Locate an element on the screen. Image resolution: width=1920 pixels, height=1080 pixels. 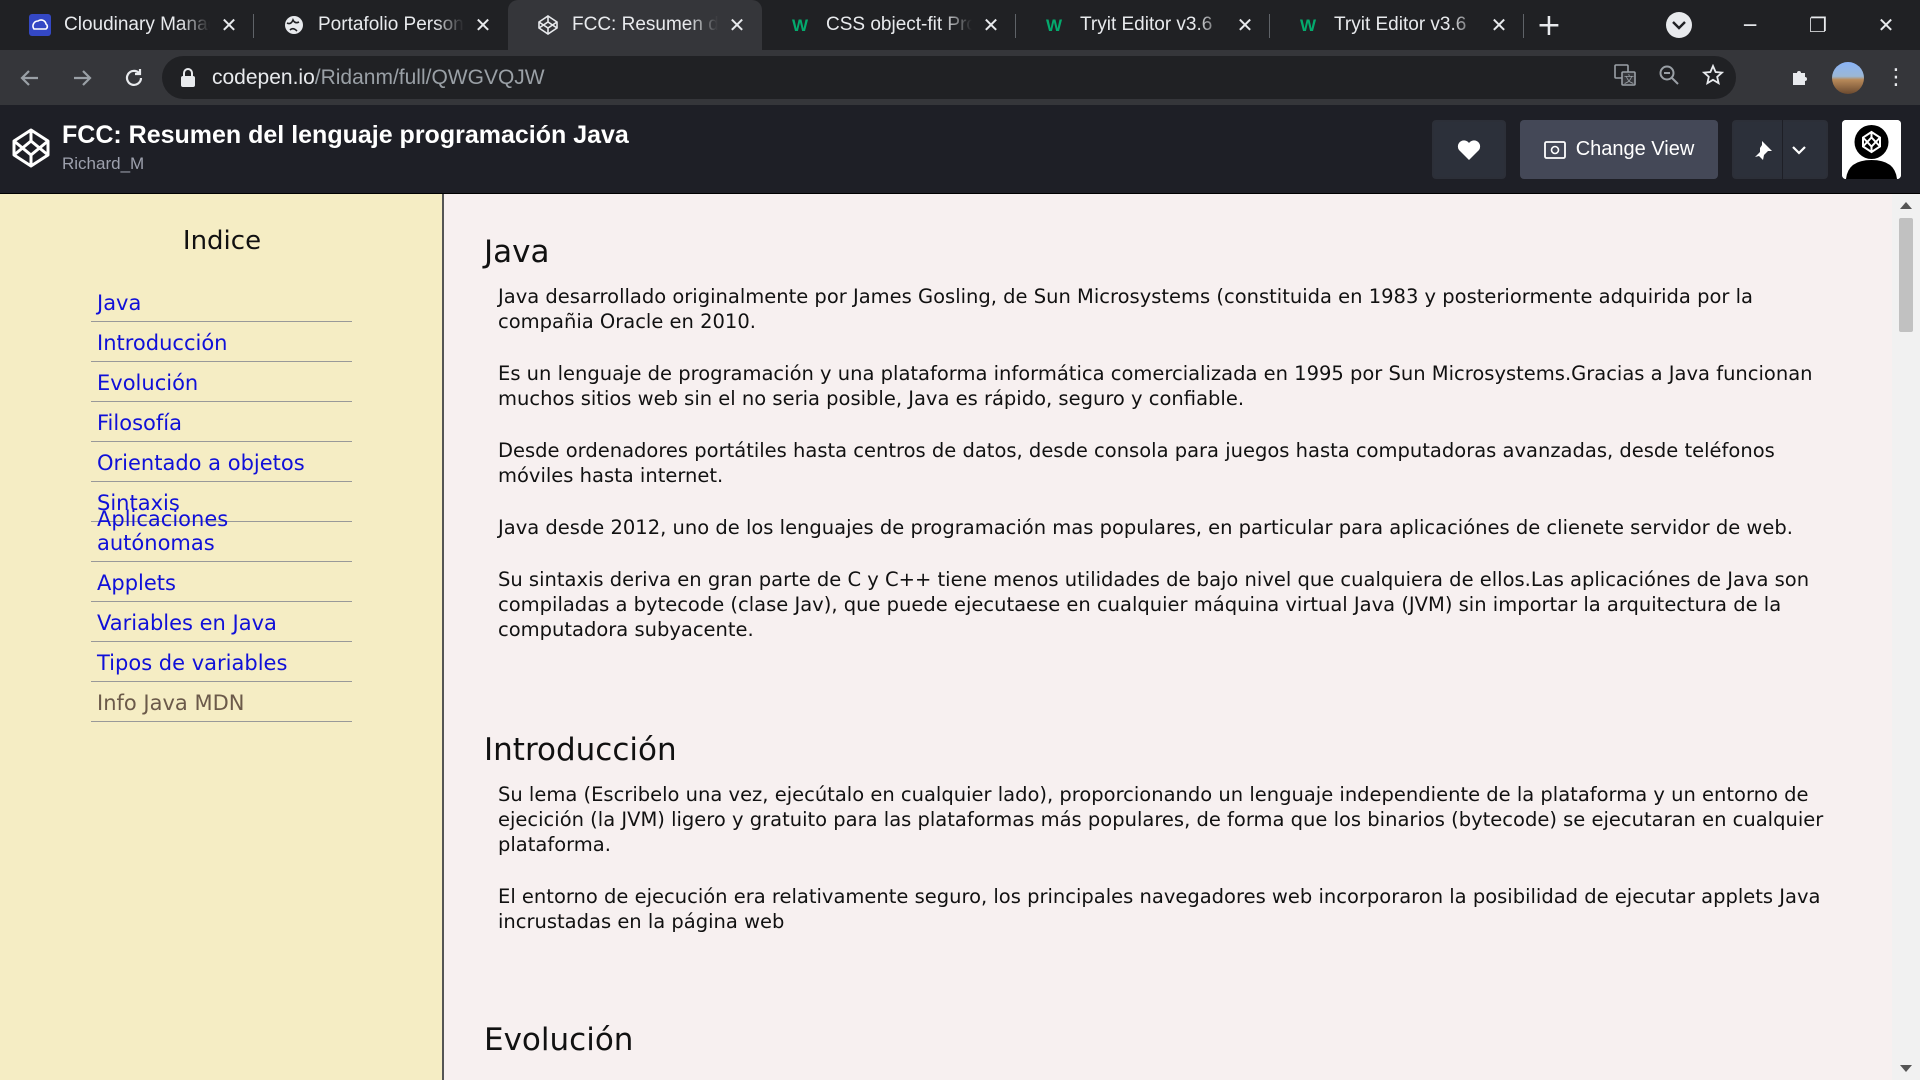
tab-title: CSS object-fit Property is located at coordinates (899, 24).